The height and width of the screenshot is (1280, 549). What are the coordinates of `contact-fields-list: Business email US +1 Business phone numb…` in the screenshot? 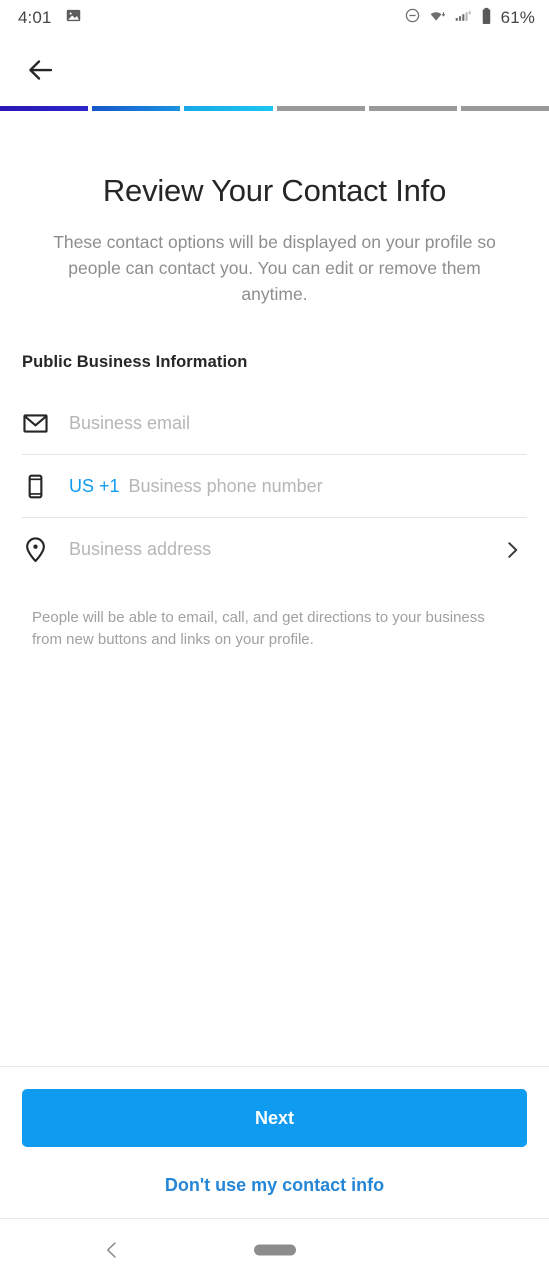 It's located at (274, 486).